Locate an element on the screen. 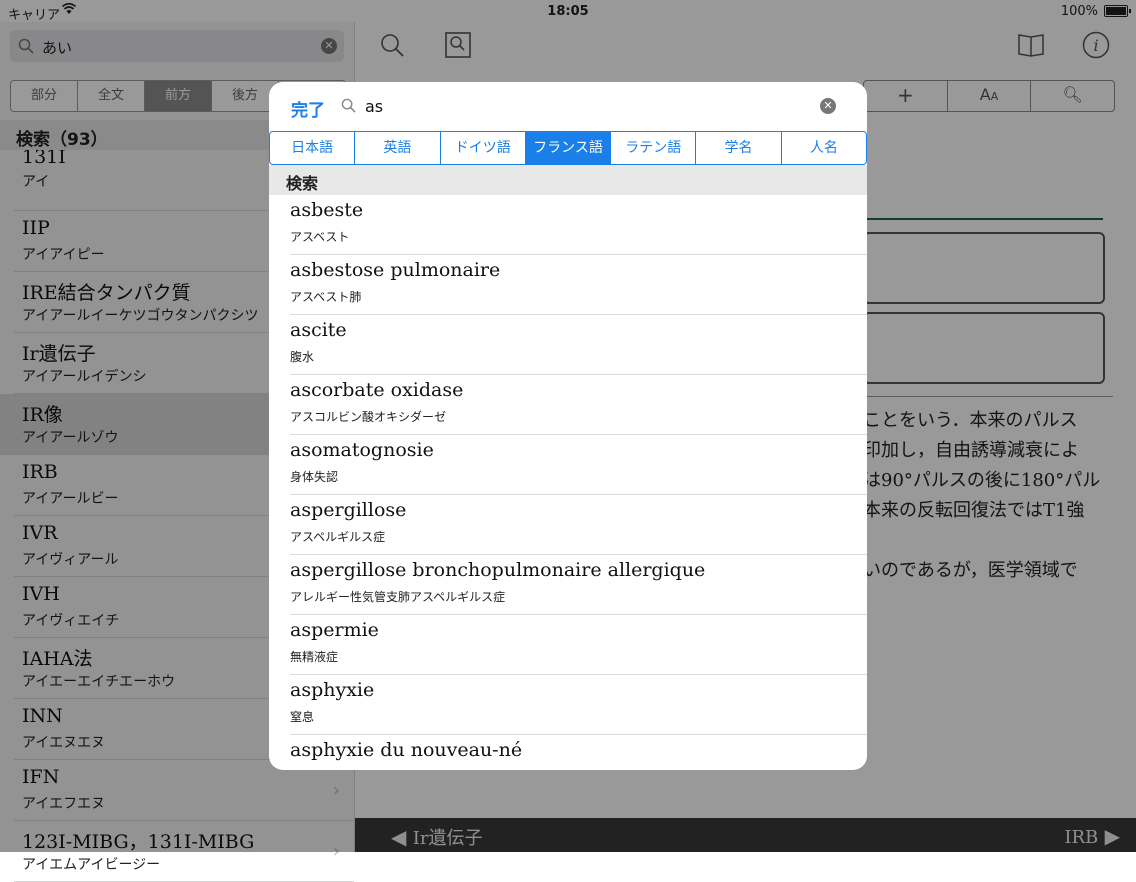 The width and height of the screenshot is (1136, 882). language-tab: フランス語 is located at coordinates (568, 148).